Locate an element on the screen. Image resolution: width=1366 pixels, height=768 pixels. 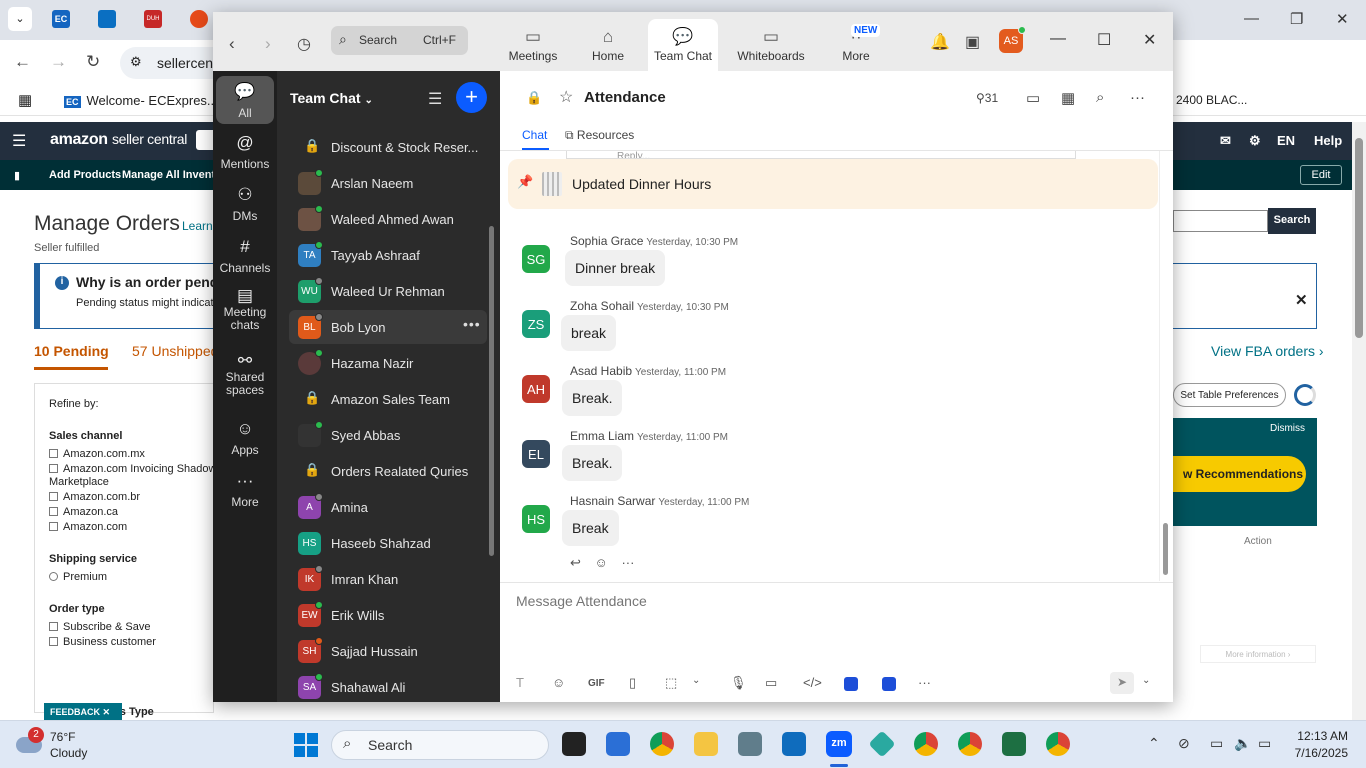
chat-item: 🔒 Orders Realated Quries is located at coordinates (388, 471).